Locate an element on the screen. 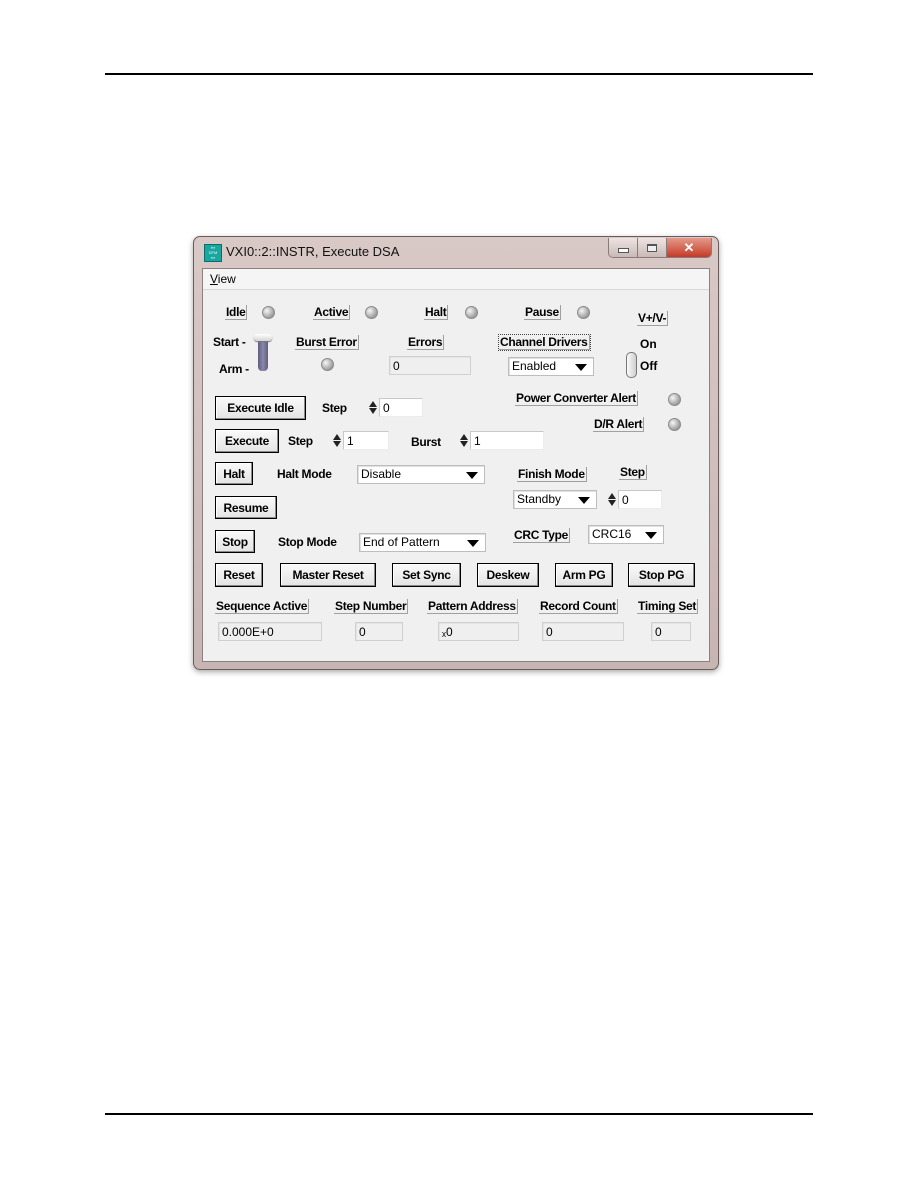 The image size is (918, 1188). channel-drivers-select: Enabled is located at coordinates (551, 366).